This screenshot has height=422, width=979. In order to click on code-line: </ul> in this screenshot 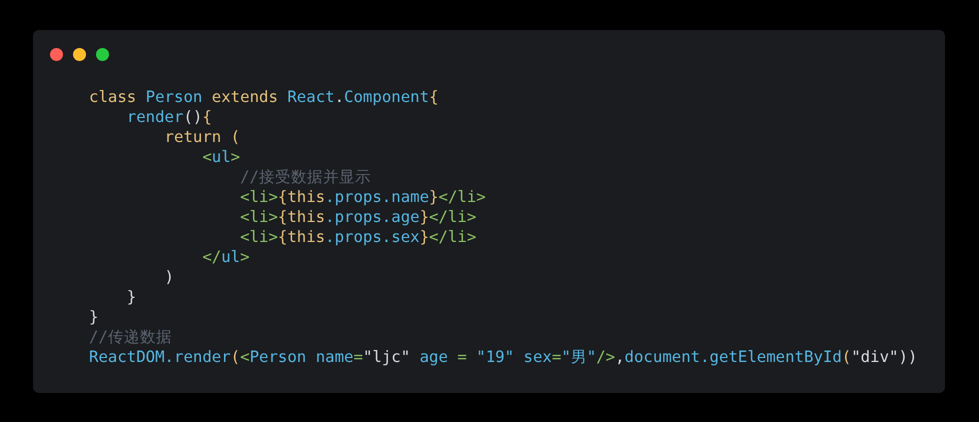, I will do `click(225, 257)`.